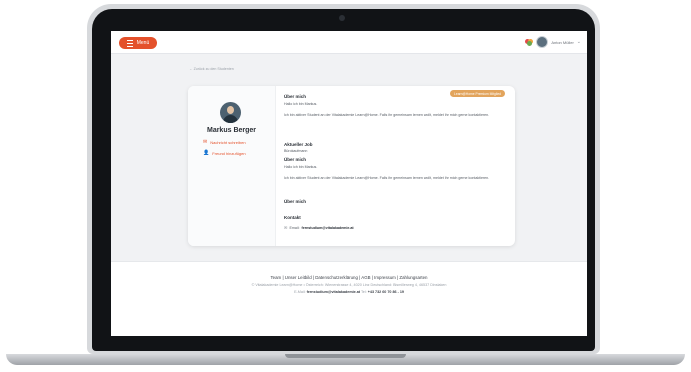 This screenshot has height=372, width=691. I want to click on avatar, so click(542, 42).